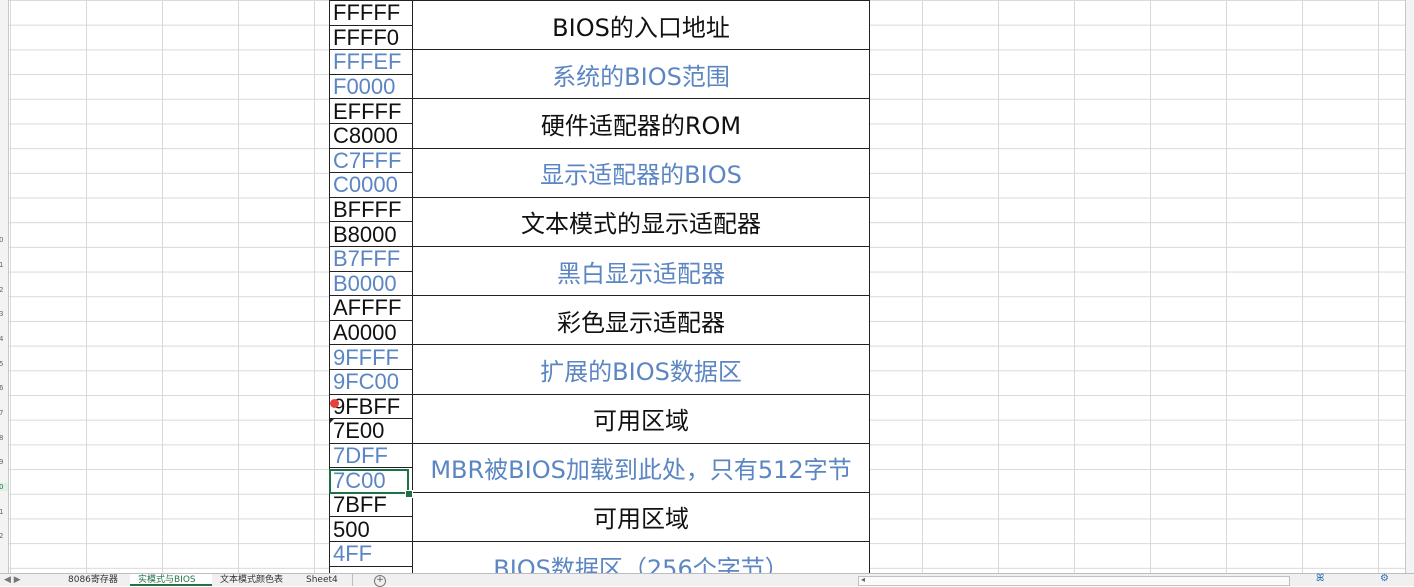 Image resolution: width=1414 pixels, height=587 pixels. I want to click on region-label-cell: MBR被BIOS加载到此处，只有512字节, so click(641, 467).